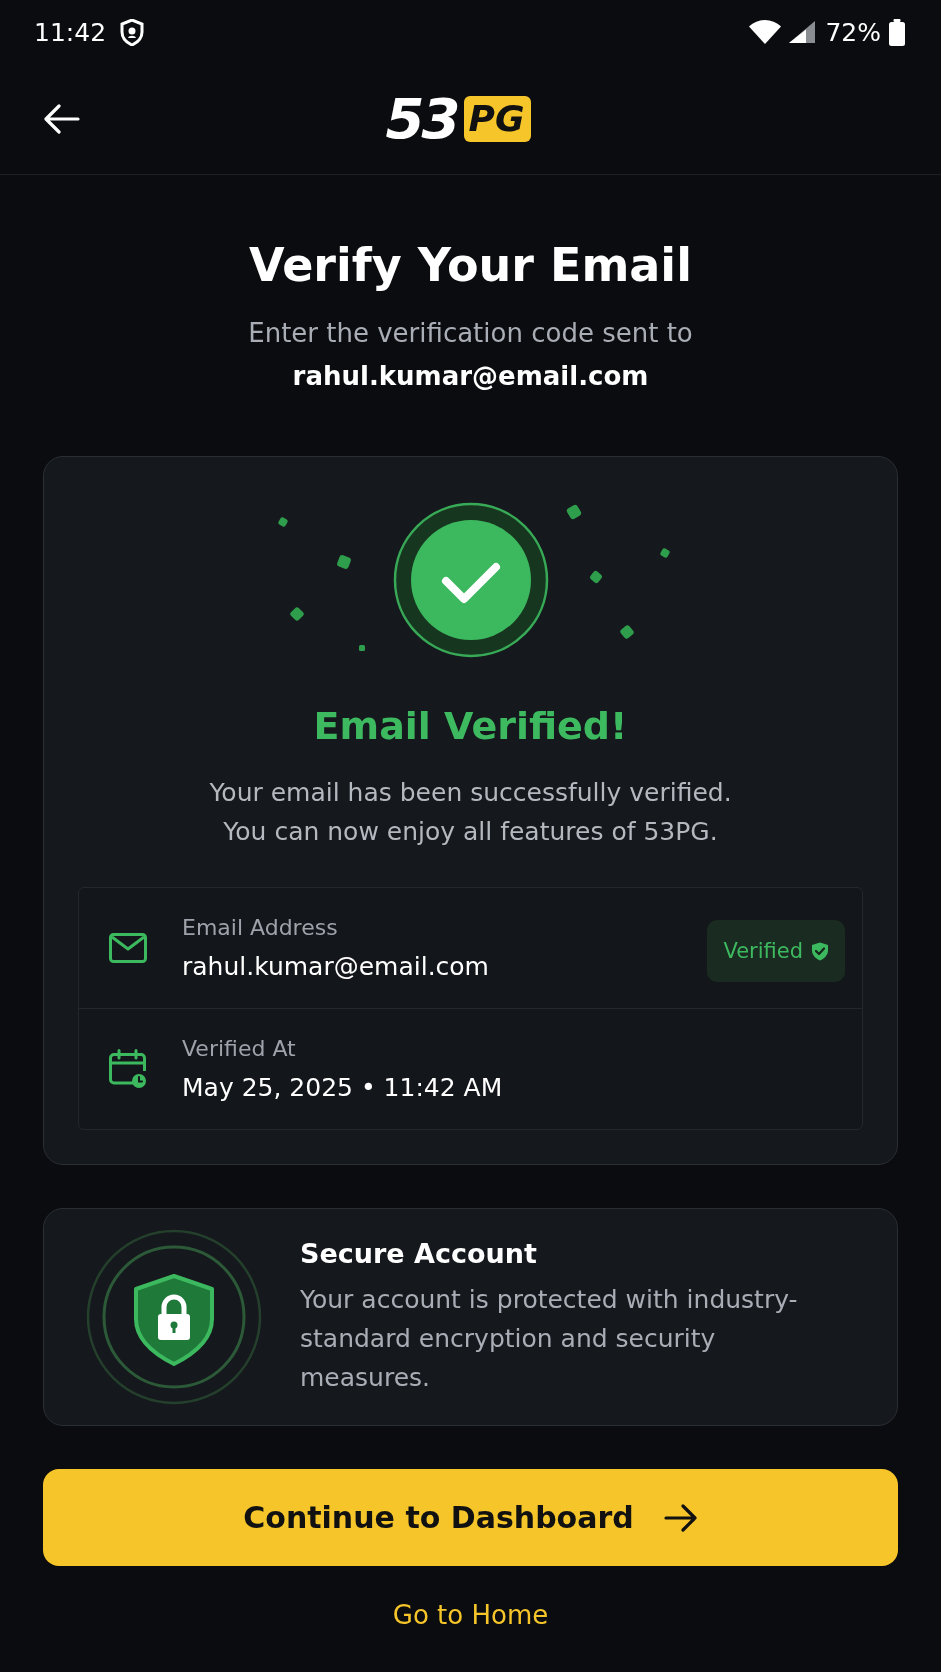 Image resolution: width=941 pixels, height=1672 pixels. Describe the element at coordinates (820, 951) in the screenshot. I see `shield-check-icon` at that location.